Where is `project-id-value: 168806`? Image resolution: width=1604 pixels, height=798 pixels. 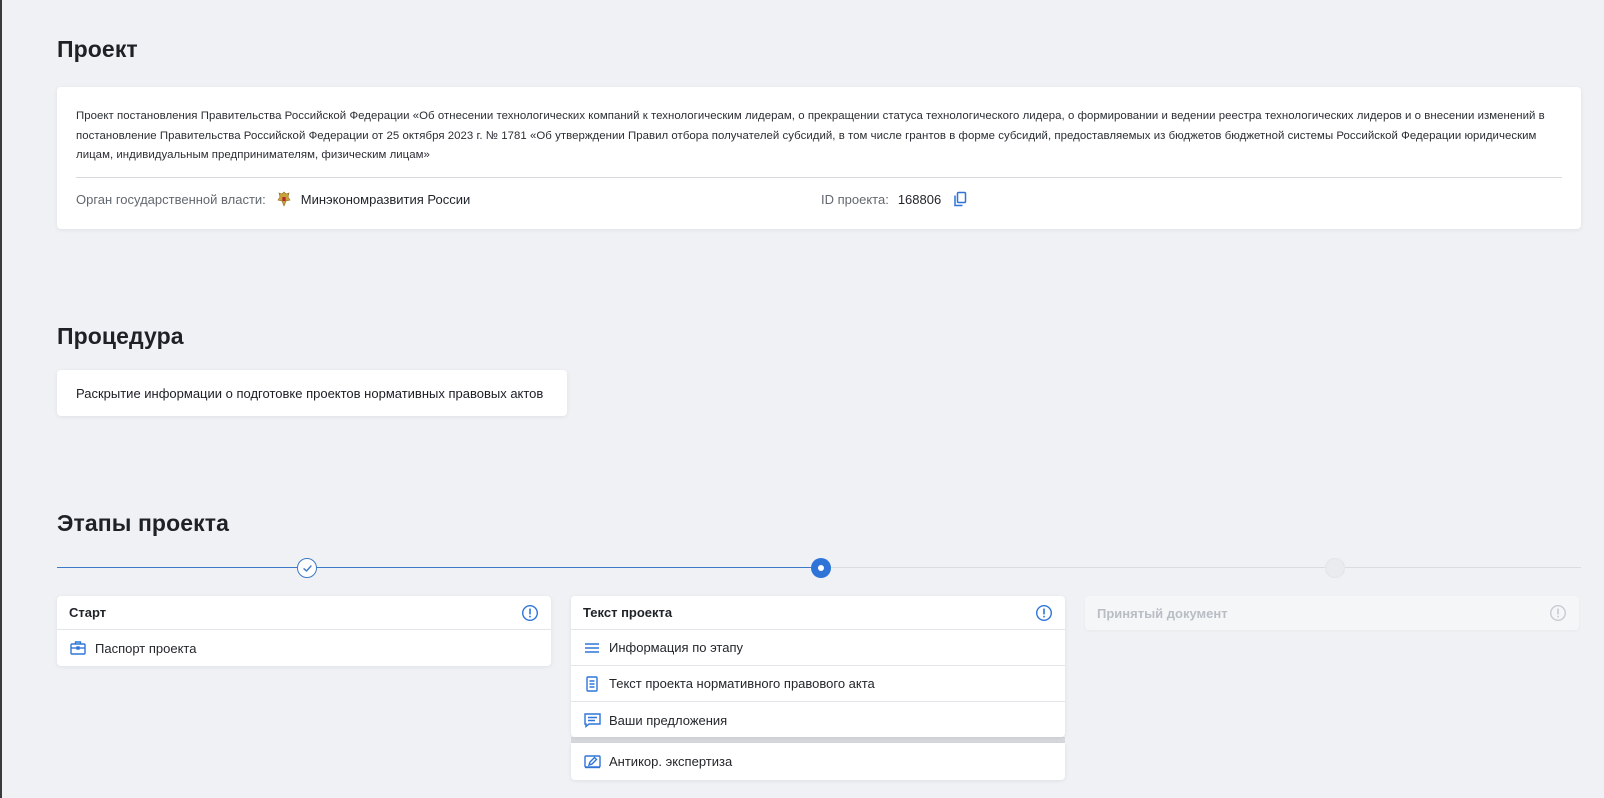
project-id-value: 168806 is located at coordinates (919, 199).